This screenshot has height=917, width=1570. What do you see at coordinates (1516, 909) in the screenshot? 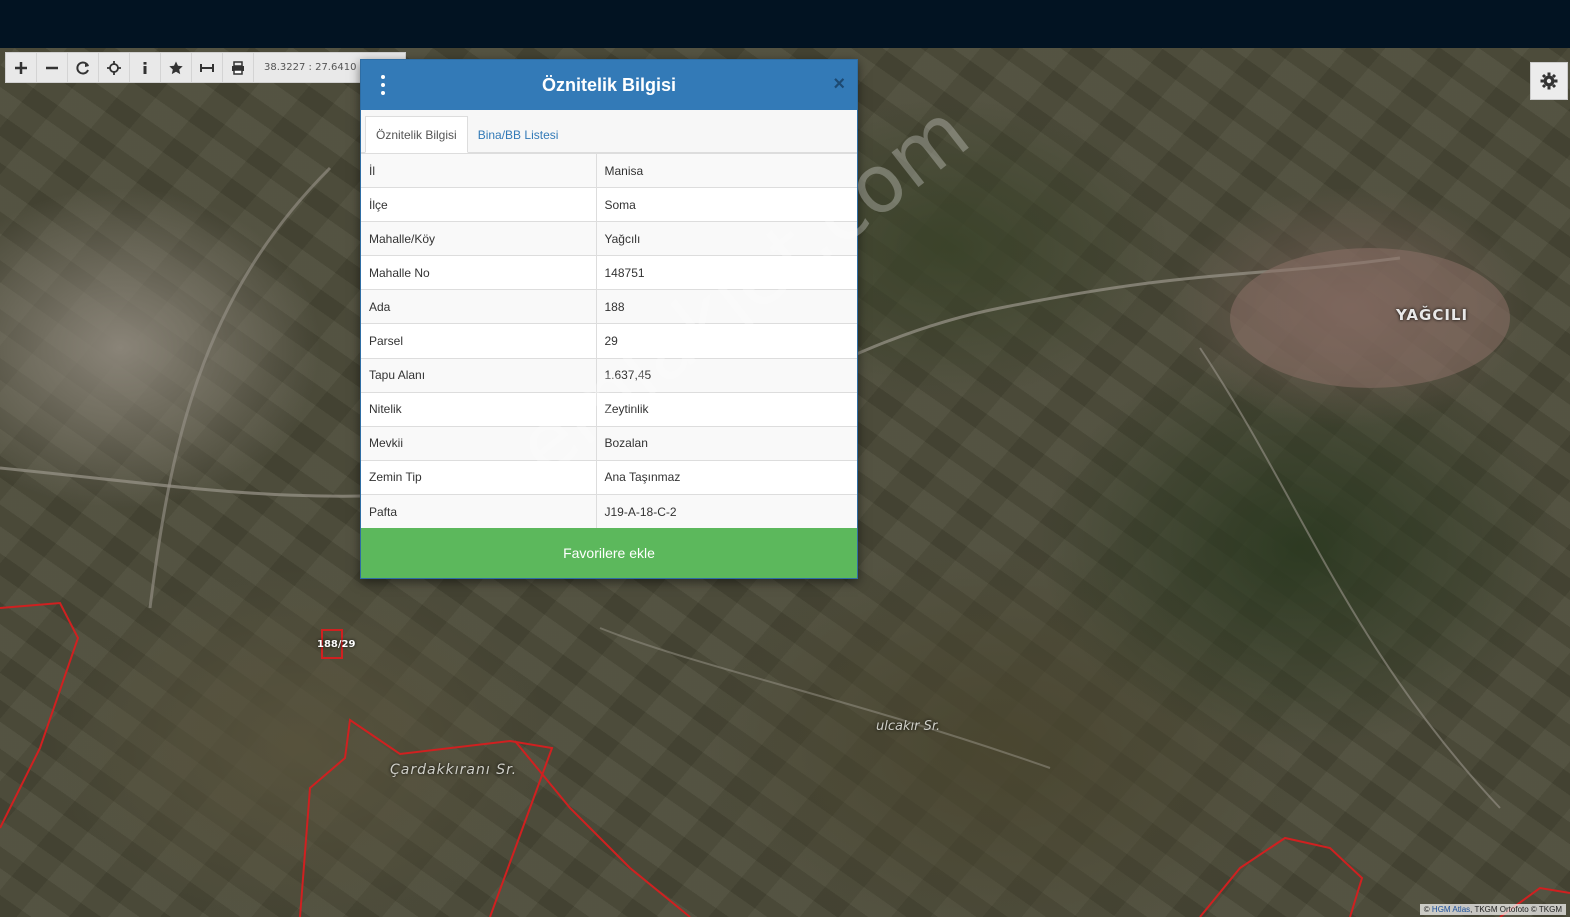
I see `attribution-text: , TKGM Ortofoto © TKGM` at bounding box center [1516, 909].